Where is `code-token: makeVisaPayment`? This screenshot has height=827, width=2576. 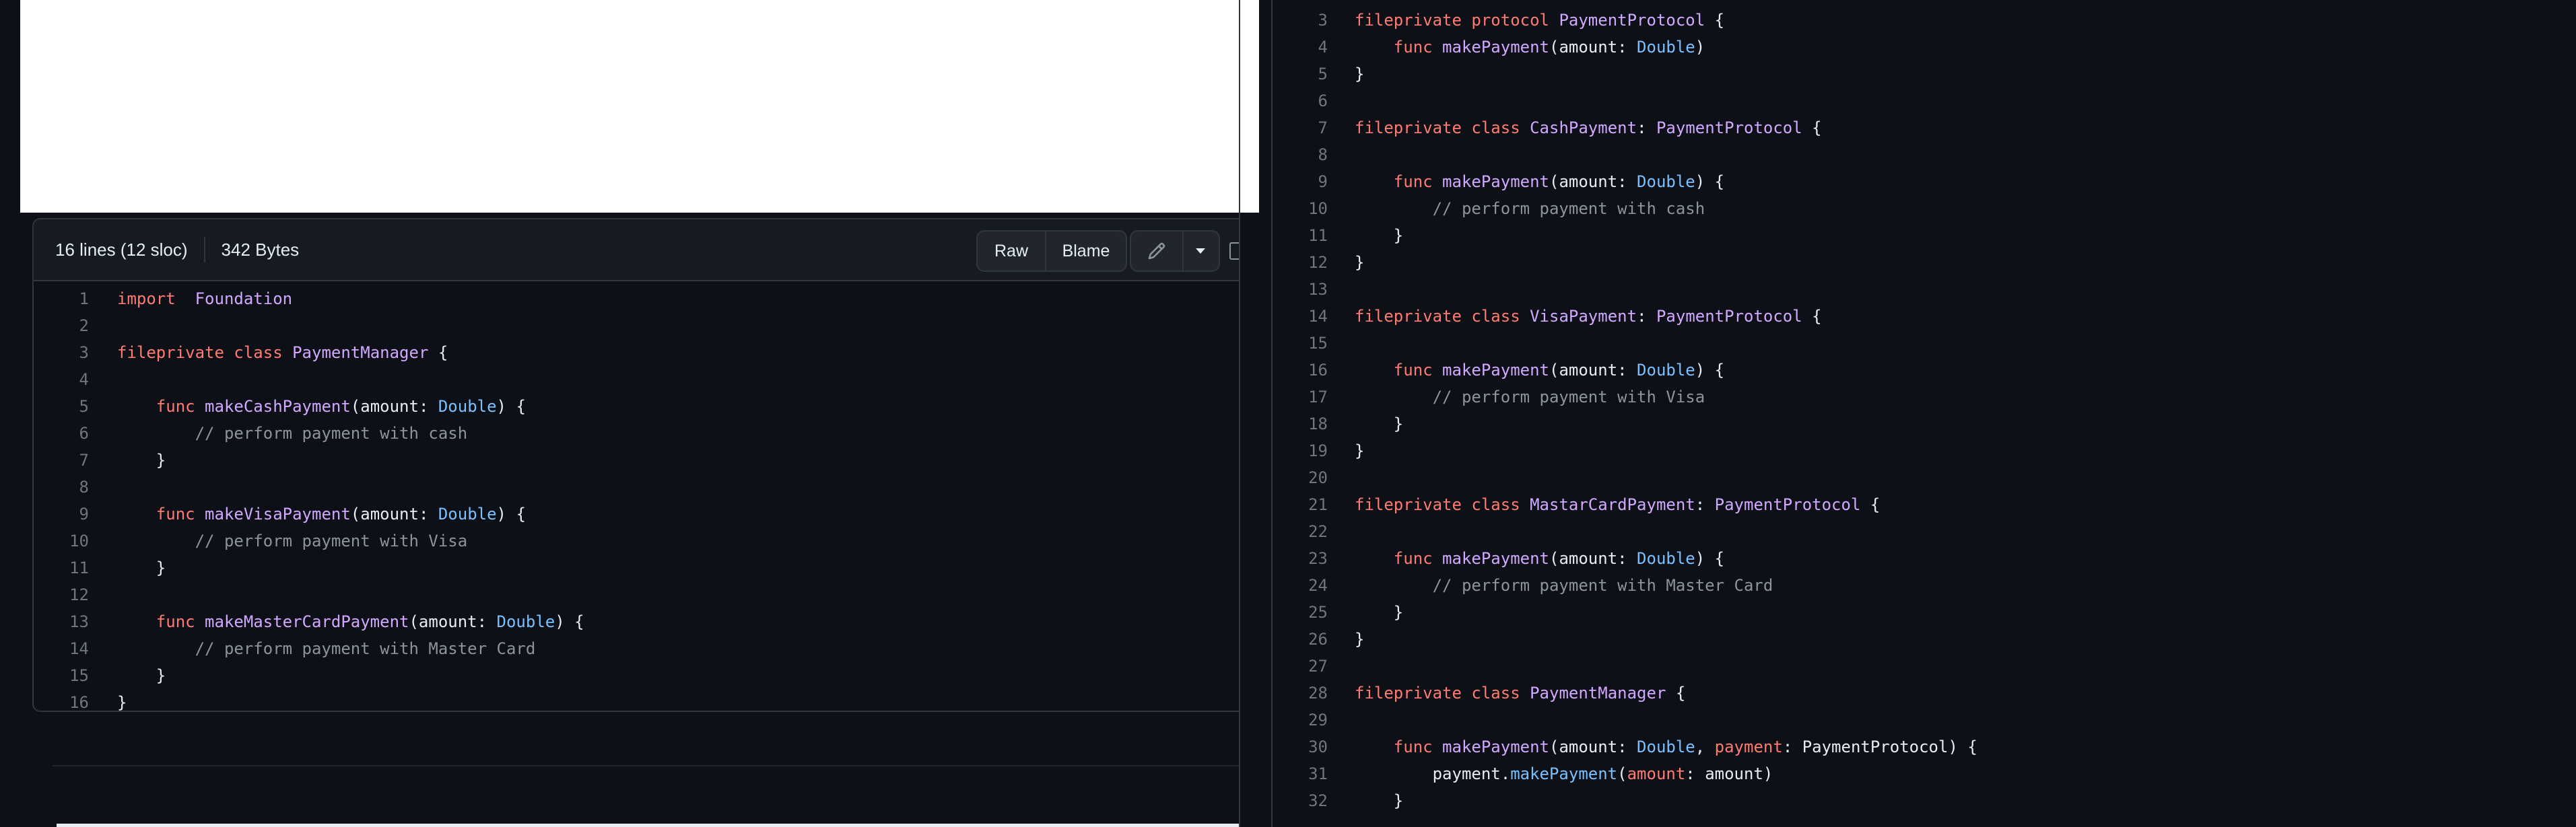 code-token: makeVisaPayment is located at coordinates (278, 514).